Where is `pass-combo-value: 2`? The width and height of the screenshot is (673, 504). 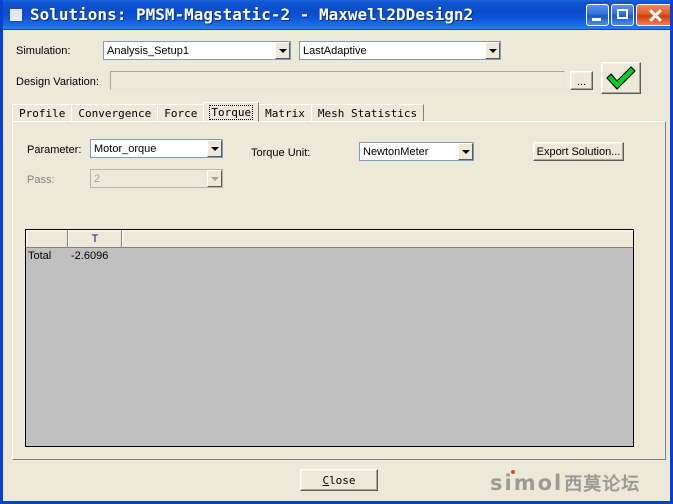
pass-combo-value: 2 is located at coordinates (97, 178).